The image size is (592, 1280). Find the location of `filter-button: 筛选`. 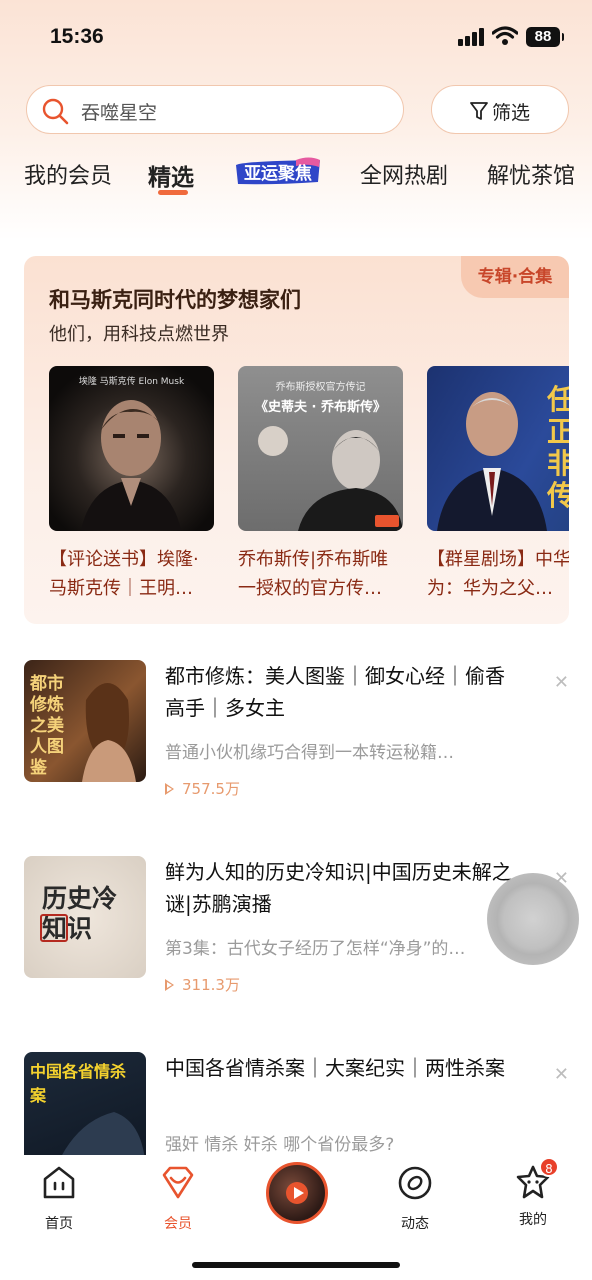

filter-button: 筛选 is located at coordinates (500, 109).